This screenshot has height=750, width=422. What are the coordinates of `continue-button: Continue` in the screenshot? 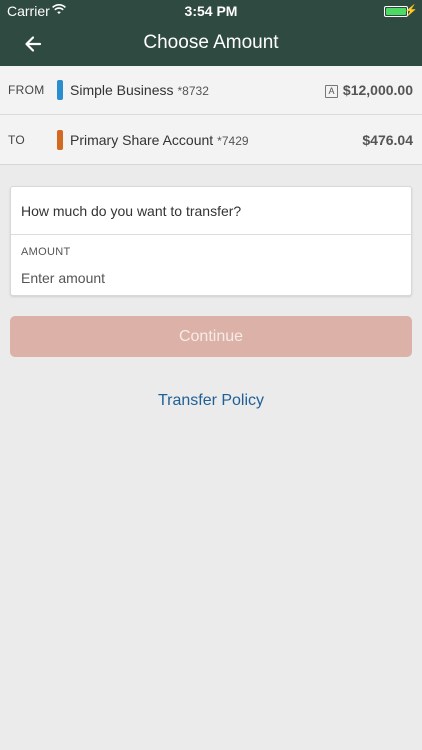 It's located at (211, 336).